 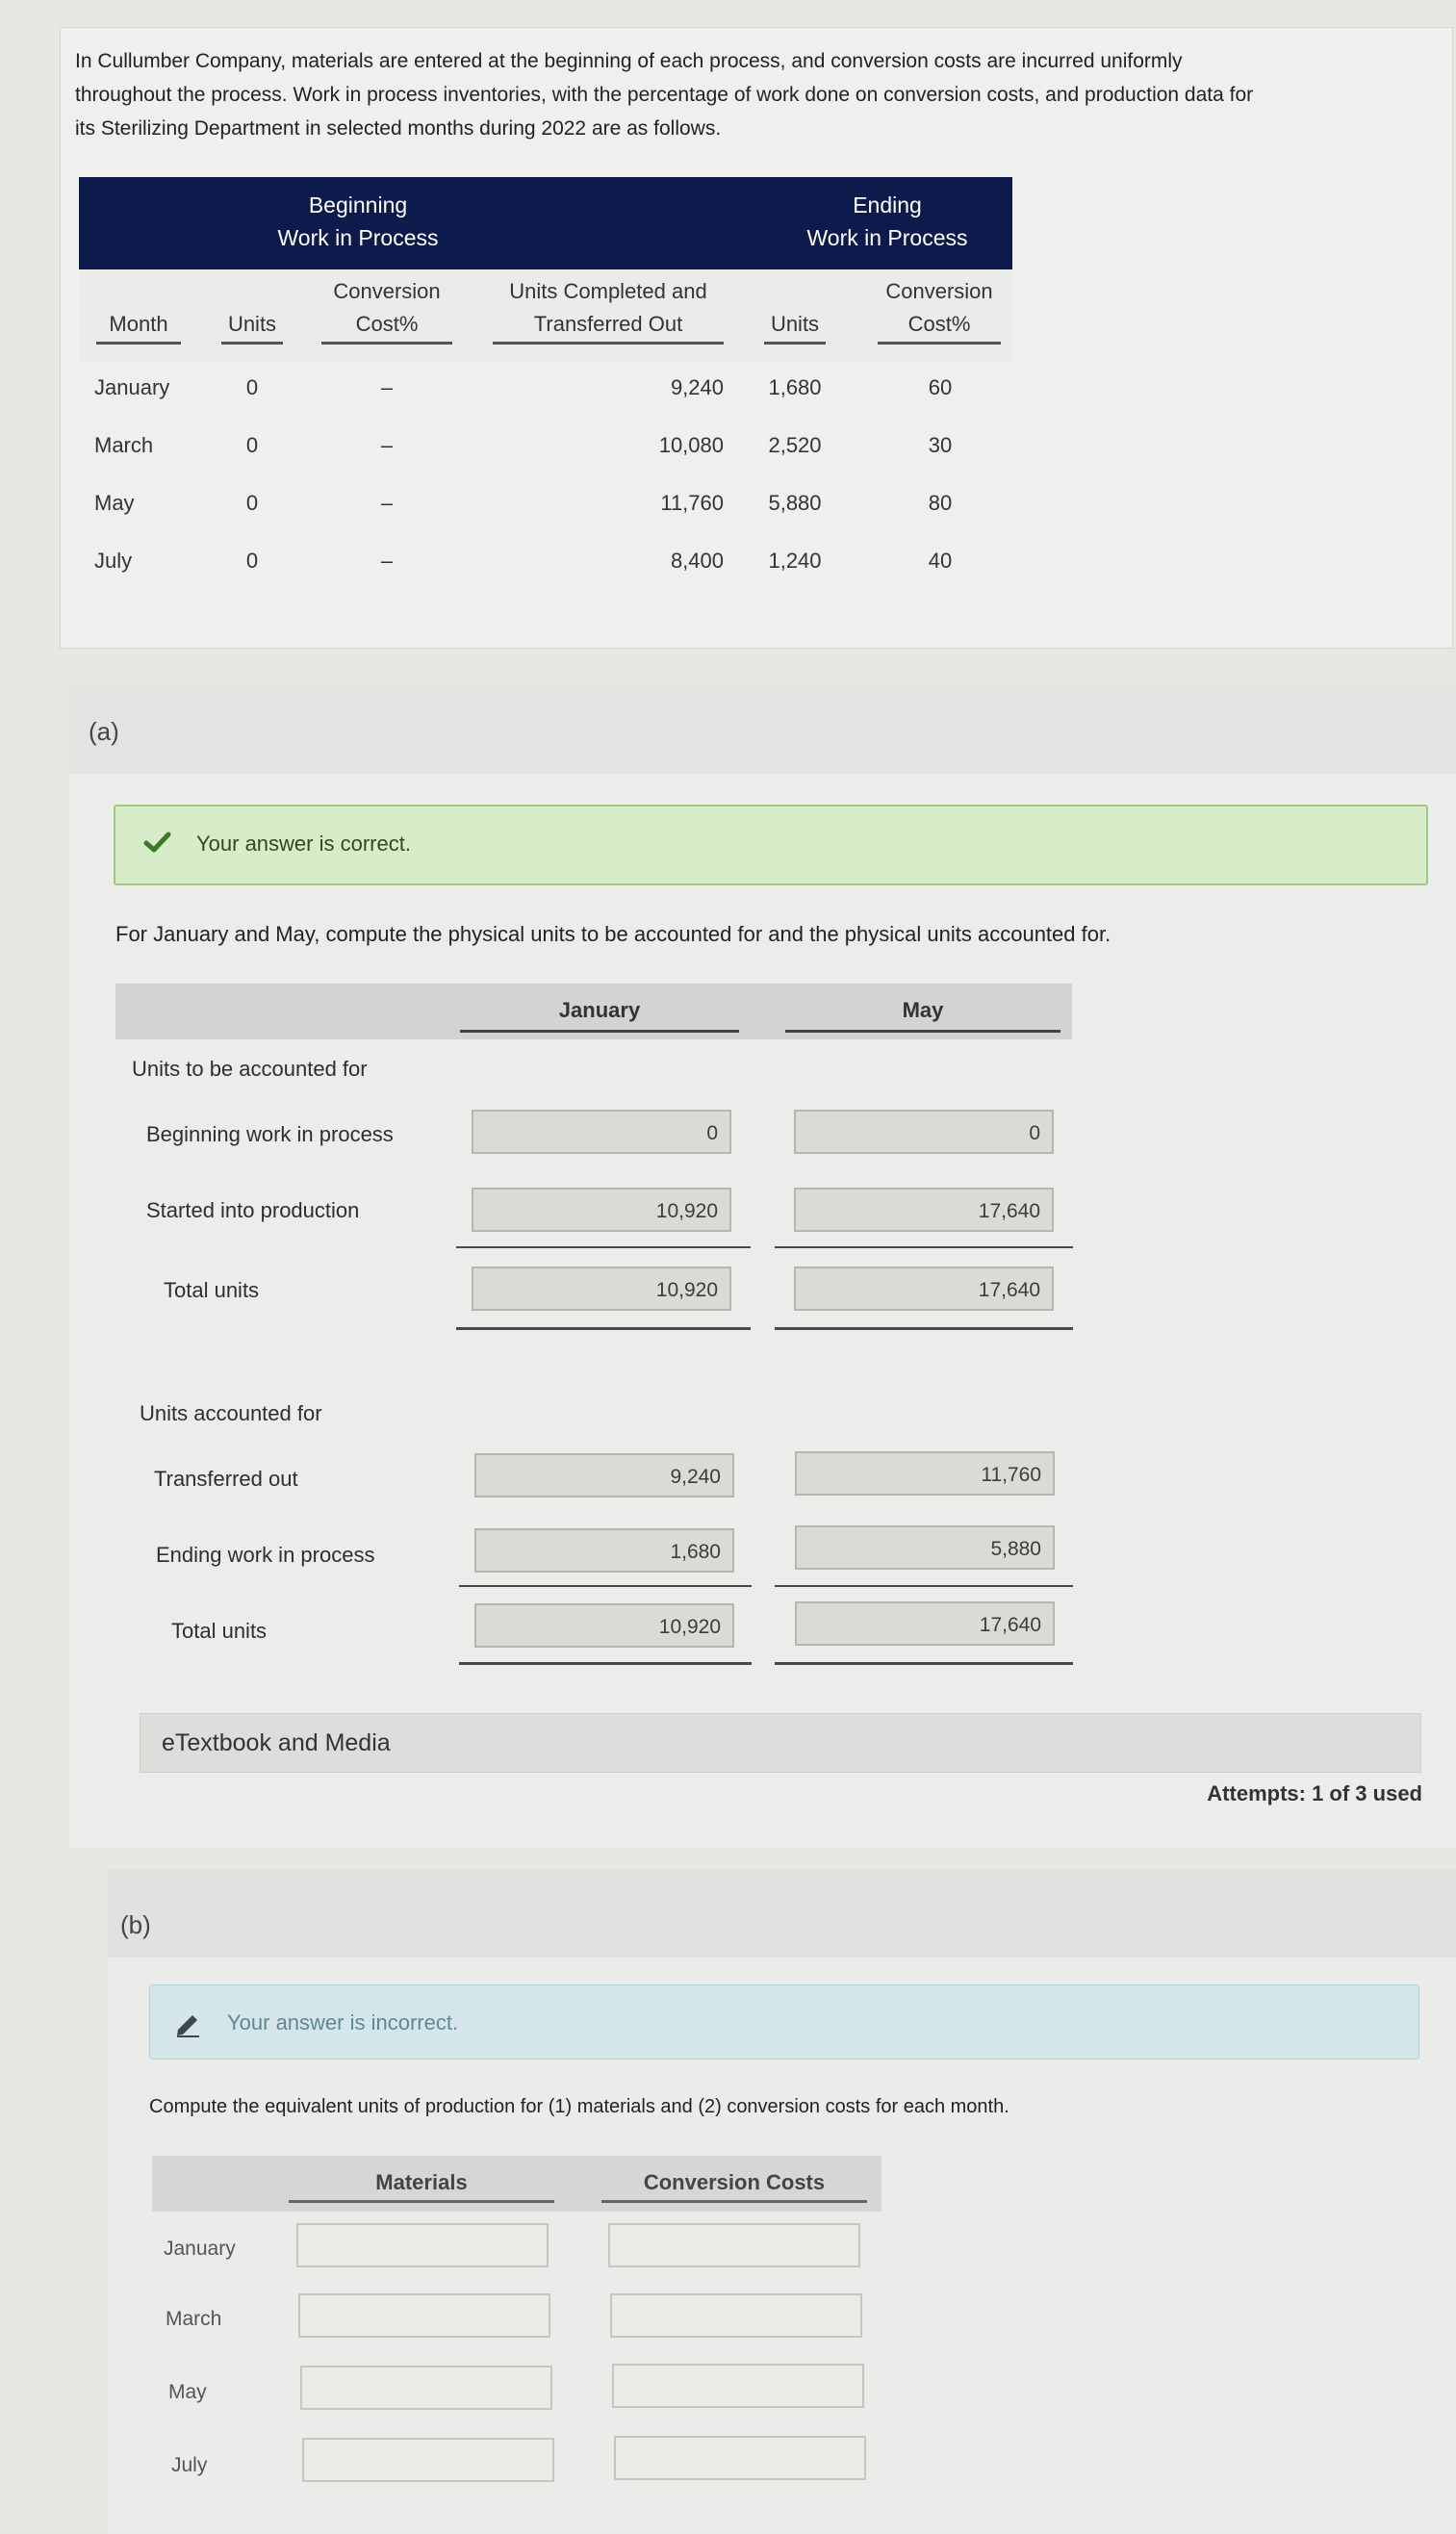 I want to click on cell-completed: 9,240, so click(x=697, y=387).